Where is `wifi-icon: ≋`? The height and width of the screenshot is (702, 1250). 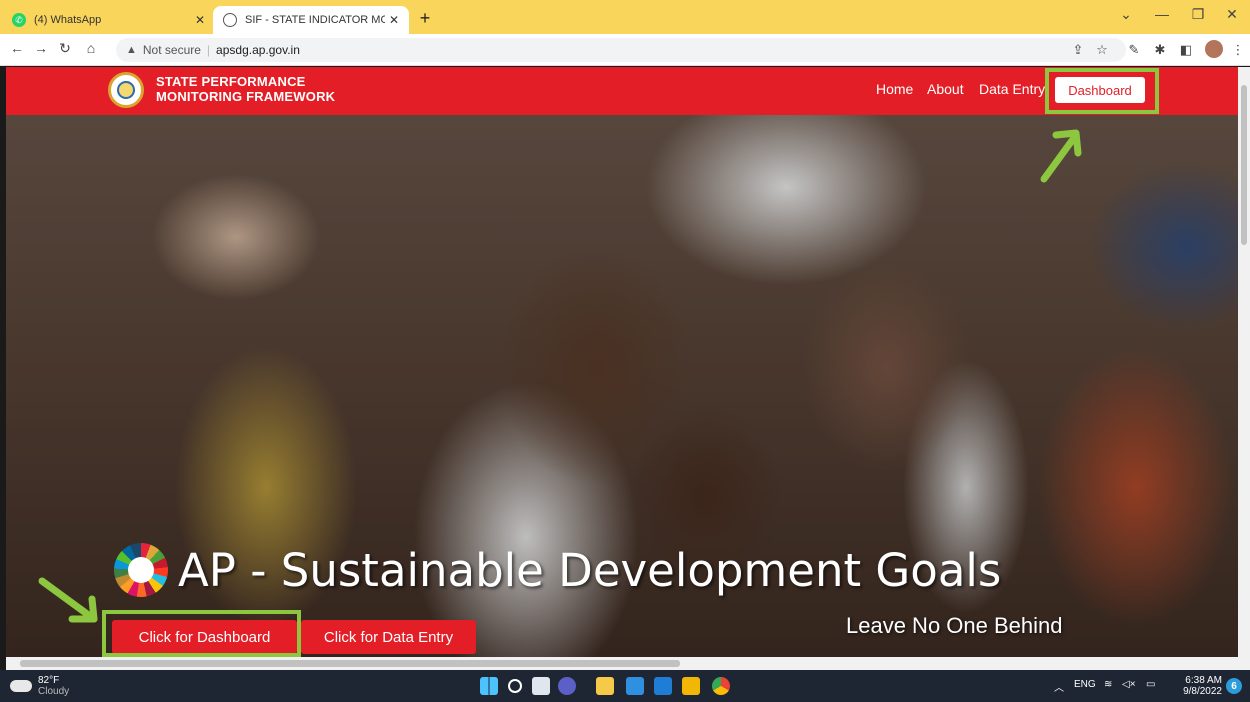 wifi-icon: ≋ is located at coordinates (1108, 684).